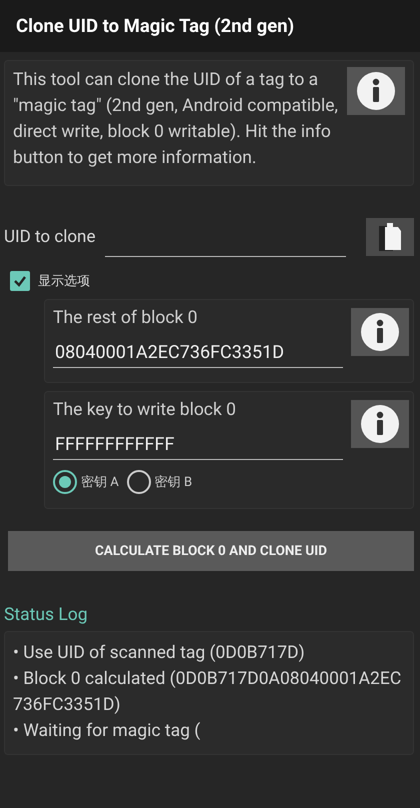 This screenshot has height=808, width=420. Describe the element at coordinates (46, 615) in the screenshot. I see `section-title: Status Log` at that location.